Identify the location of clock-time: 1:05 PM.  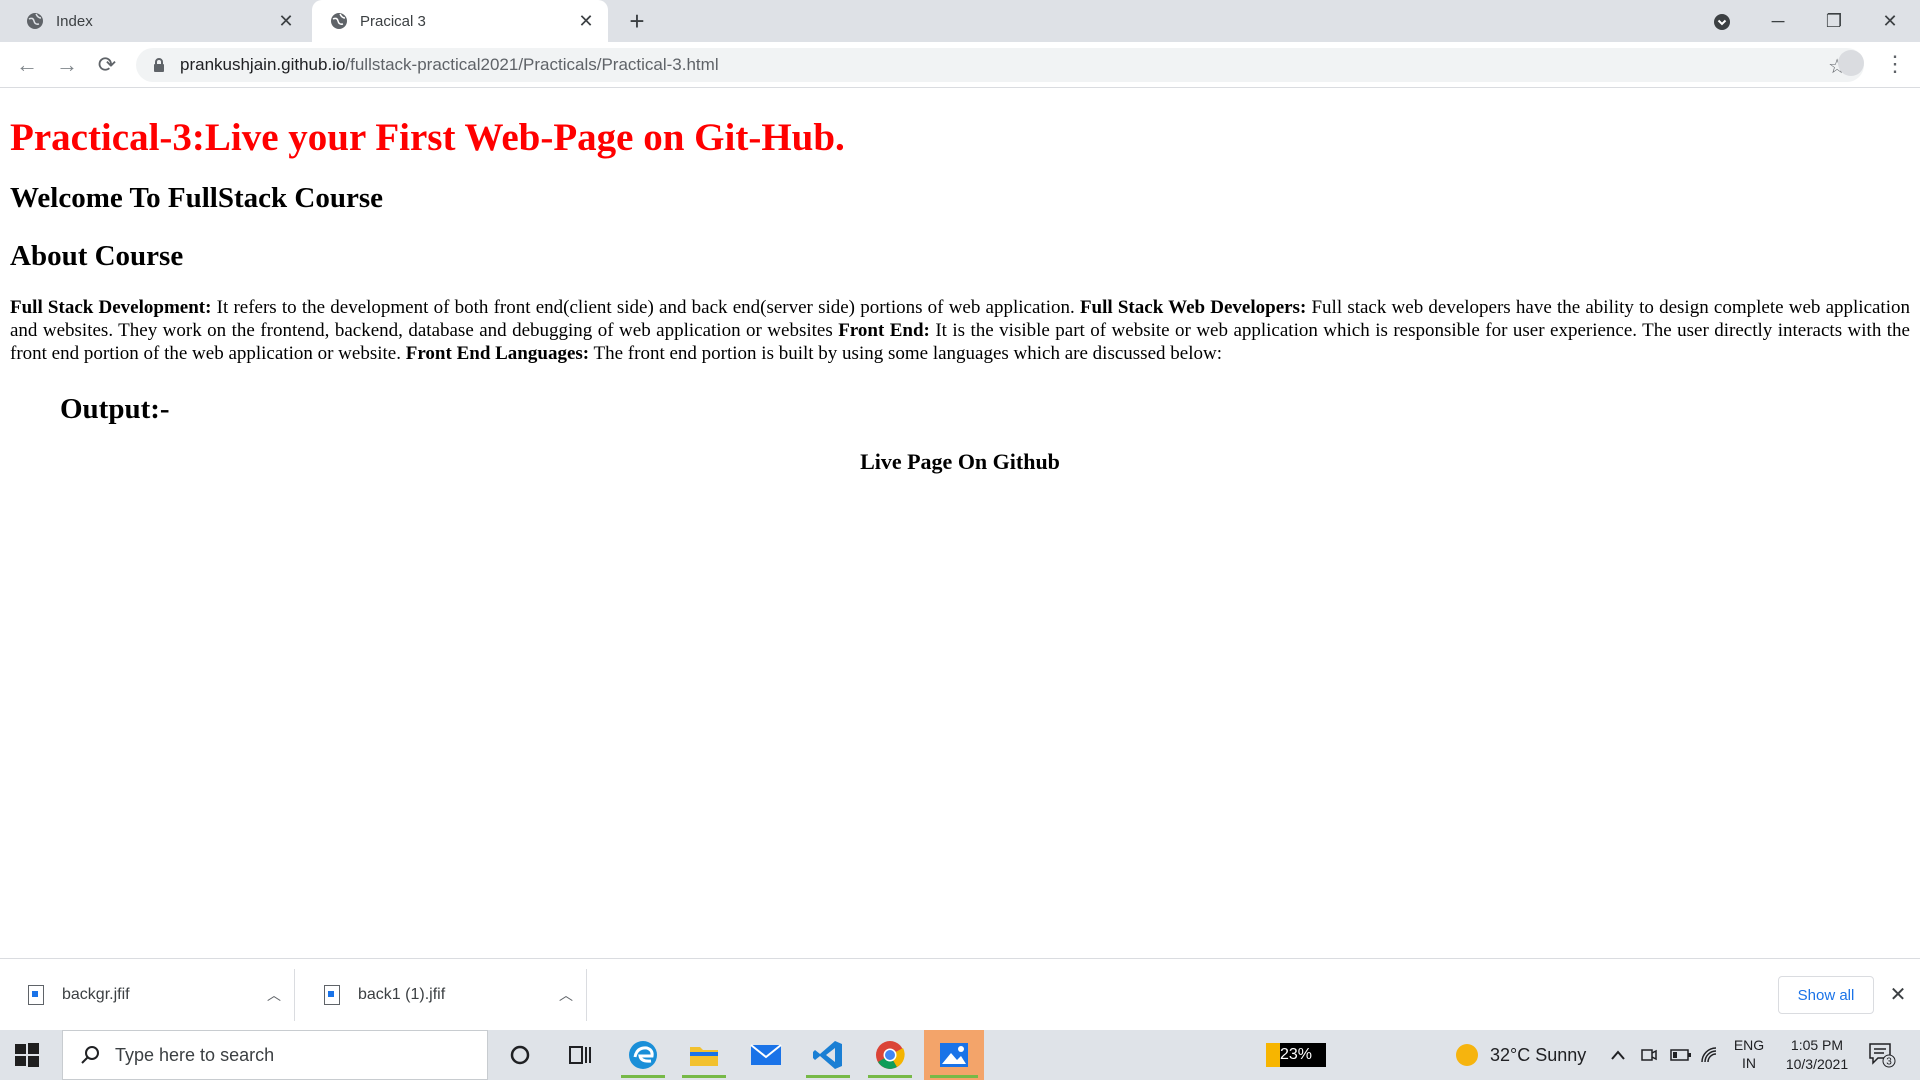
(1817, 1045).